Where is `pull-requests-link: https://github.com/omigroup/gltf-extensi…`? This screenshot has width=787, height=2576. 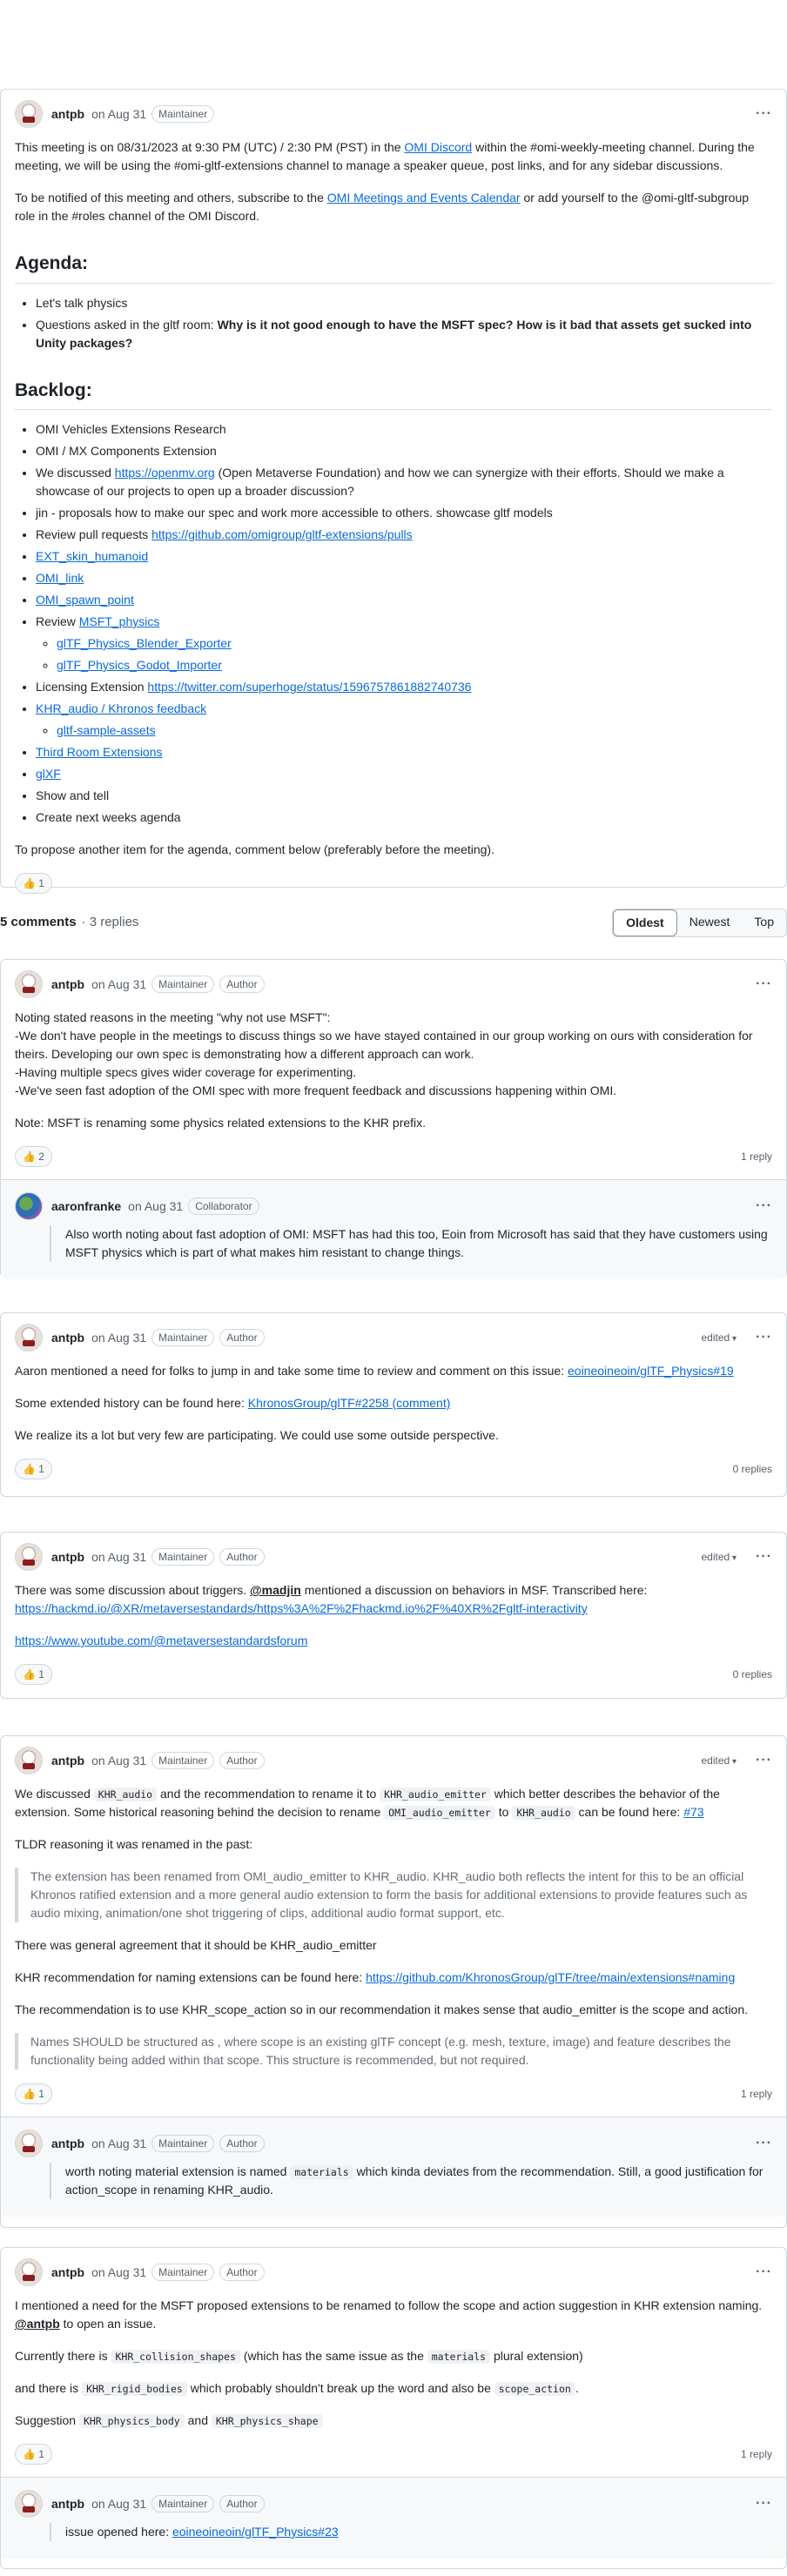
pull-requests-link: https://github.com/omigroup/gltf-extensi… is located at coordinates (282, 534).